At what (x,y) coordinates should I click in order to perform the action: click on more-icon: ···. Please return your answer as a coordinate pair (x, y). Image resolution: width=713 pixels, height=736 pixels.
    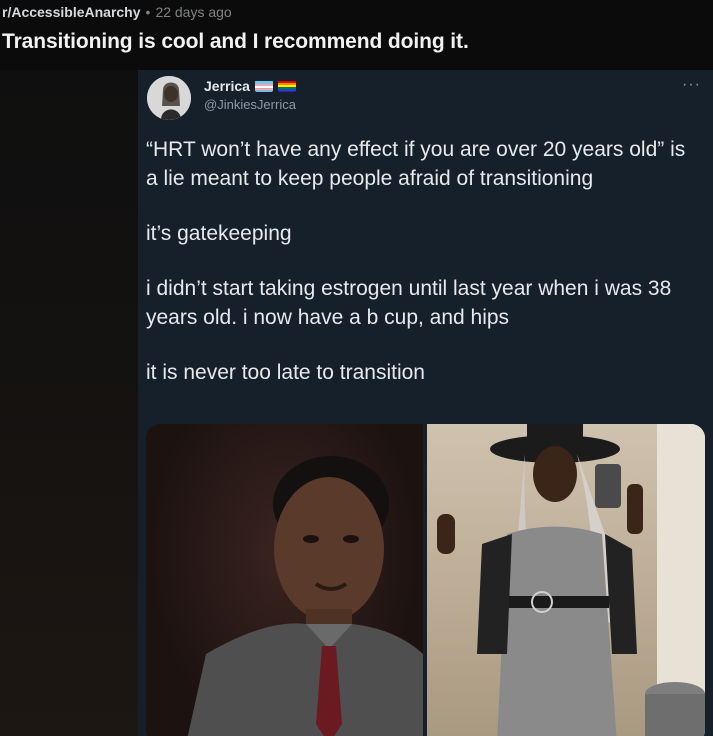
    Looking at the image, I should click on (691, 84).